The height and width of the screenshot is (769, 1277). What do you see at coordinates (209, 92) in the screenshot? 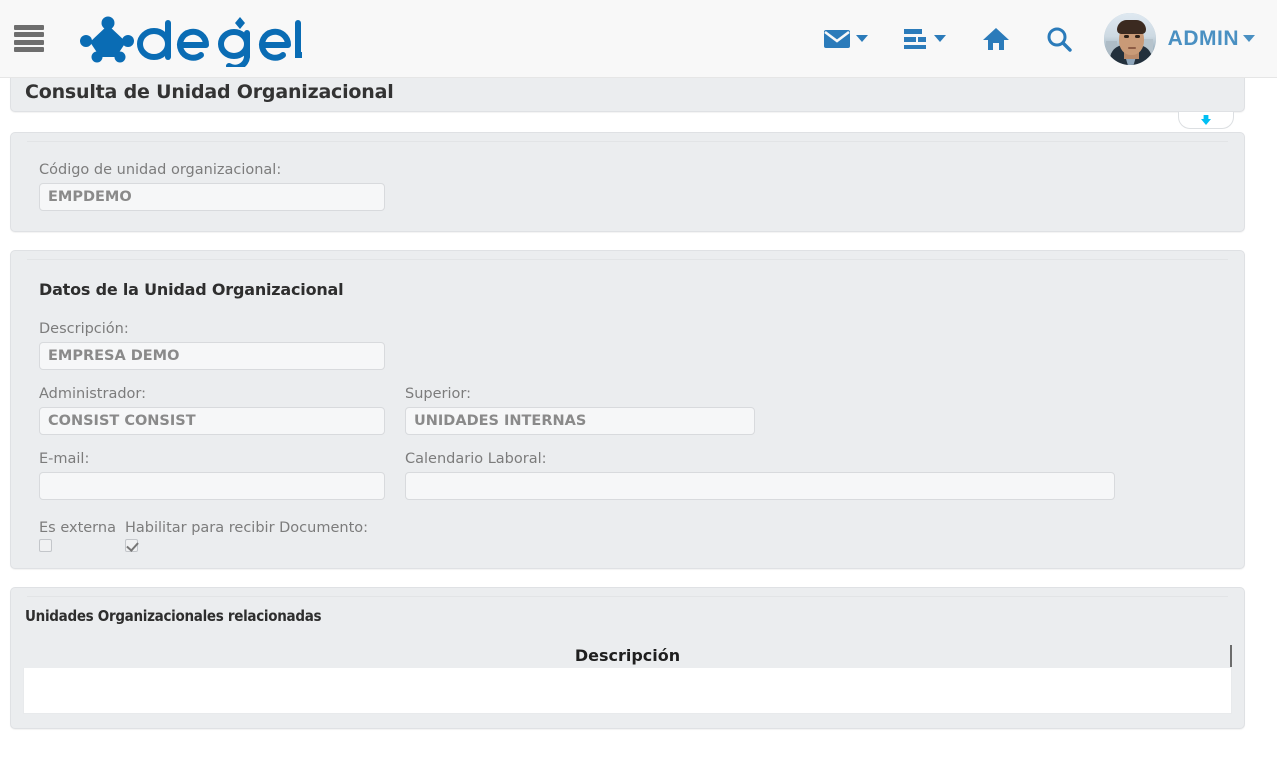
I see `page-title: Consulta de Unidad Organizacional` at bounding box center [209, 92].